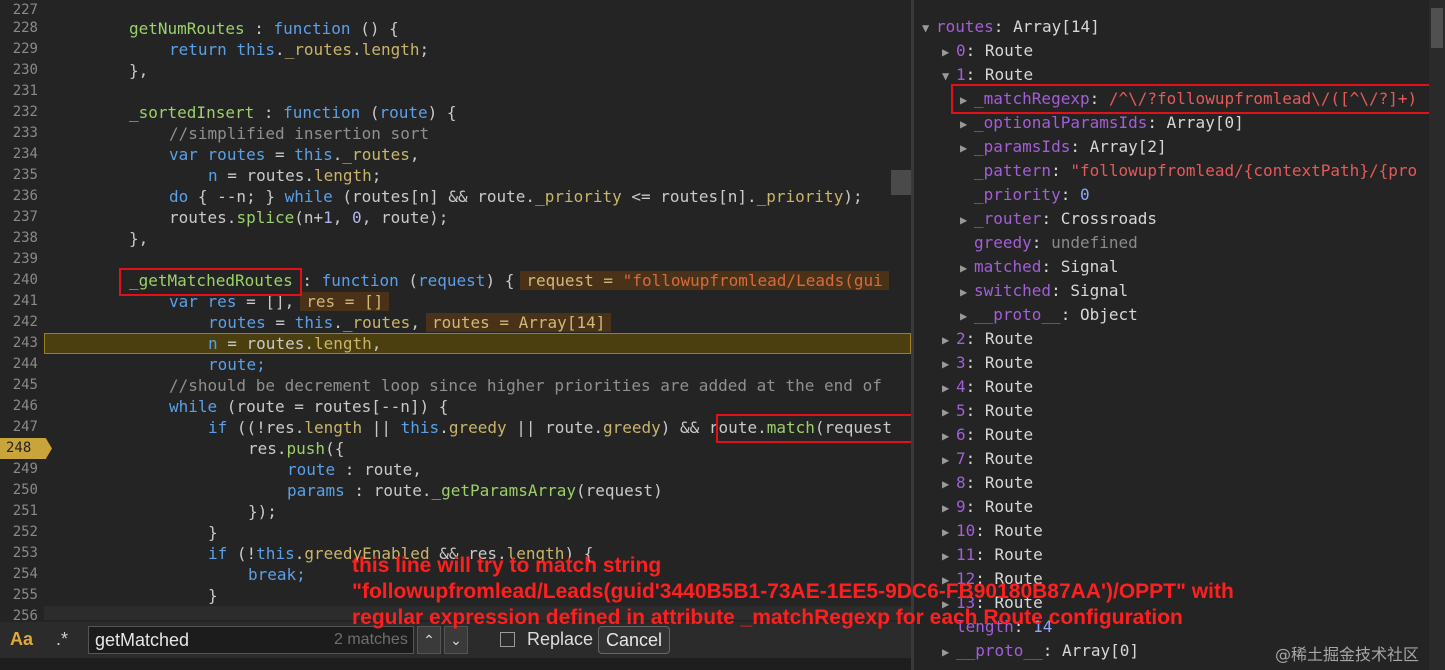 The width and height of the screenshot is (1445, 670). Describe the element at coordinates (929, 28) in the screenshot. I see `expanded-arrow-icon: ▼` at that location.